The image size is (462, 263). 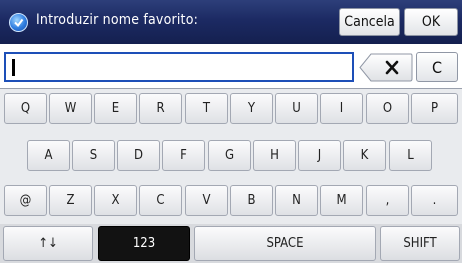 What do you see at coordinates (386, 67) in the screenshot?
I see `backspace-icon` at bounding box center [386, 67].